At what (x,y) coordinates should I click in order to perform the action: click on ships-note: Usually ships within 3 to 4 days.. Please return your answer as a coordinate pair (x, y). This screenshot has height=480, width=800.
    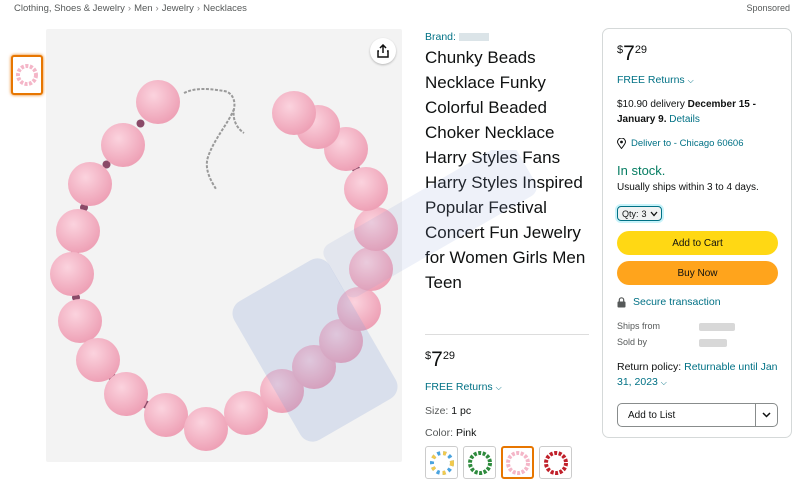
    Looking at the image, I should click on (688, 187).